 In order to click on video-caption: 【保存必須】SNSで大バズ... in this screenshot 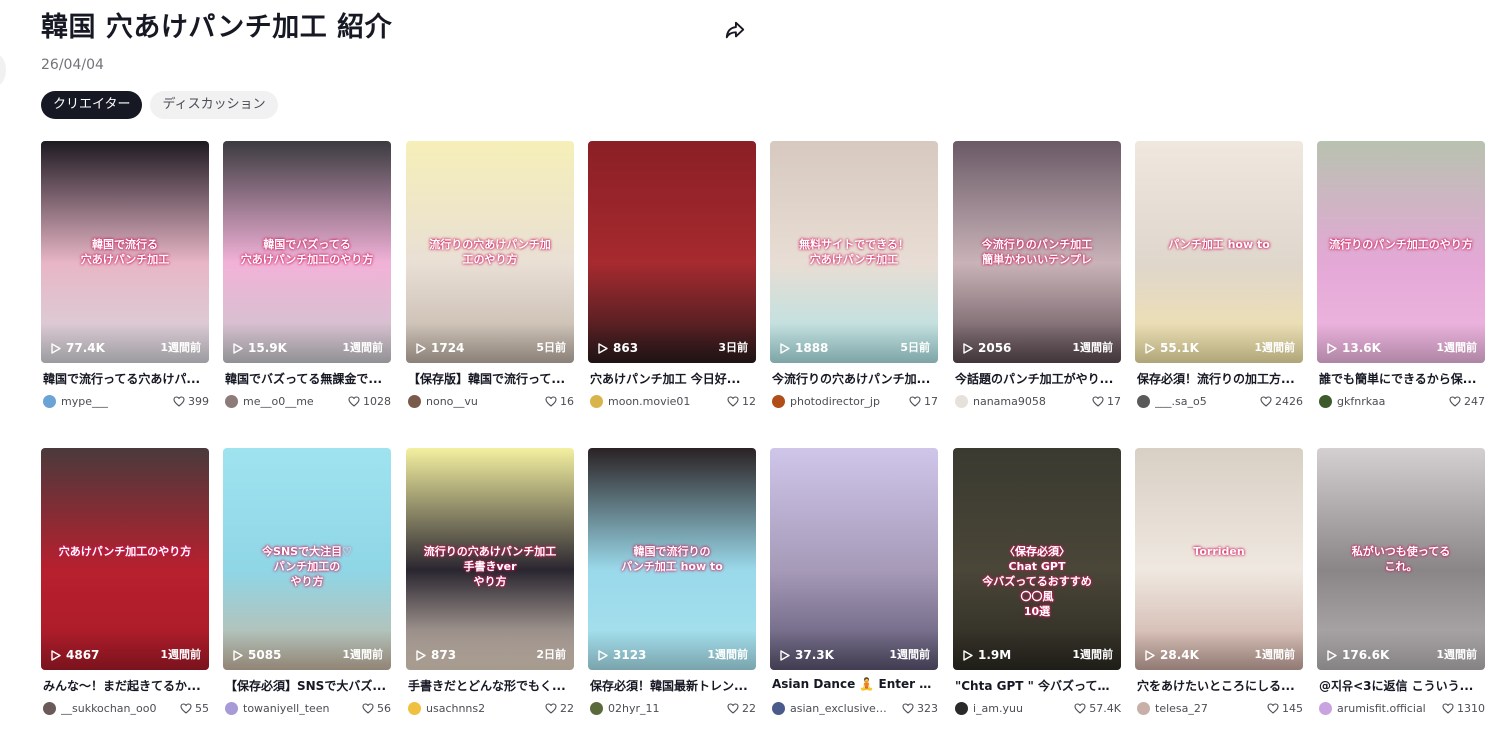, I will do `click(308, 685)`.